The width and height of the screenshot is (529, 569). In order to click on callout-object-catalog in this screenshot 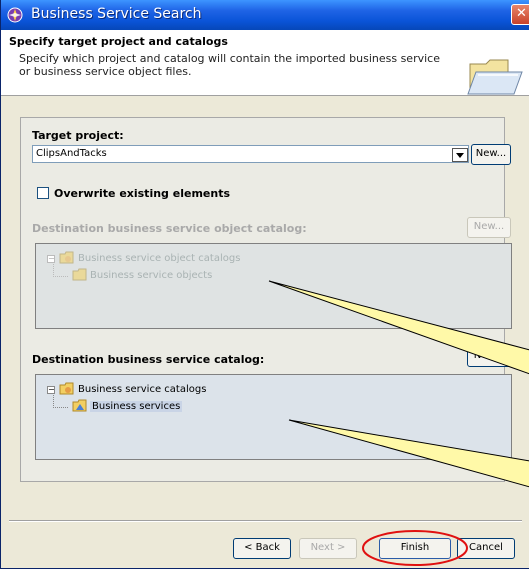, I will do `click(398, 327)`.